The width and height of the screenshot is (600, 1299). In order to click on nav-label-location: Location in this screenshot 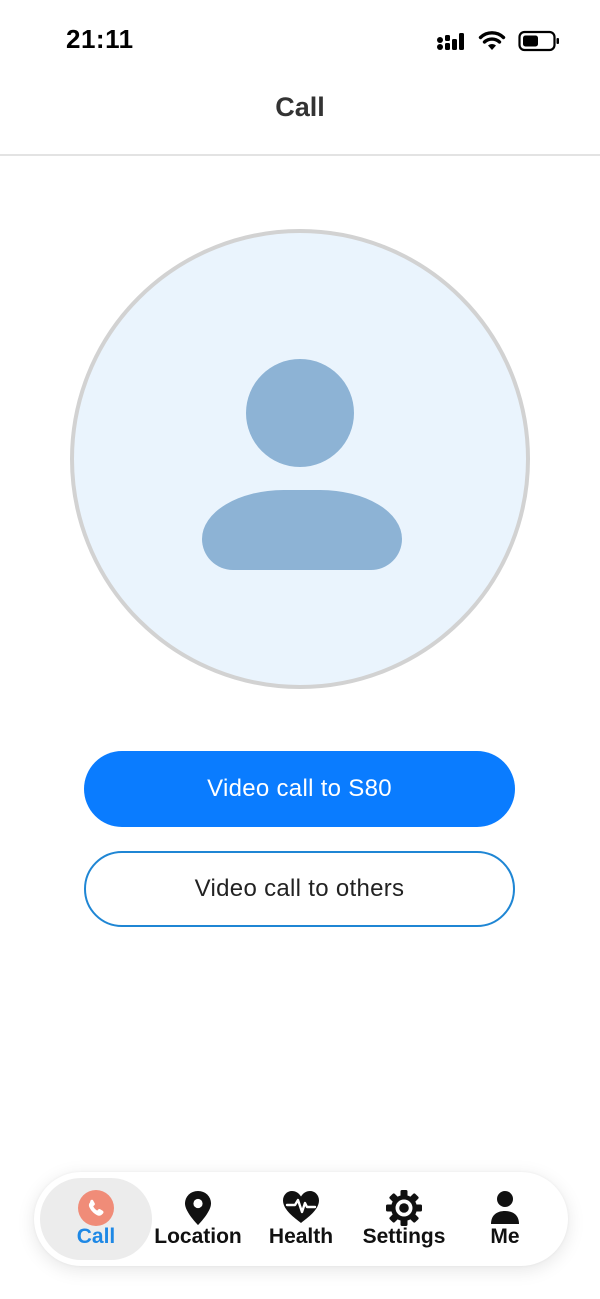, I will do `click(198, 1236)`.